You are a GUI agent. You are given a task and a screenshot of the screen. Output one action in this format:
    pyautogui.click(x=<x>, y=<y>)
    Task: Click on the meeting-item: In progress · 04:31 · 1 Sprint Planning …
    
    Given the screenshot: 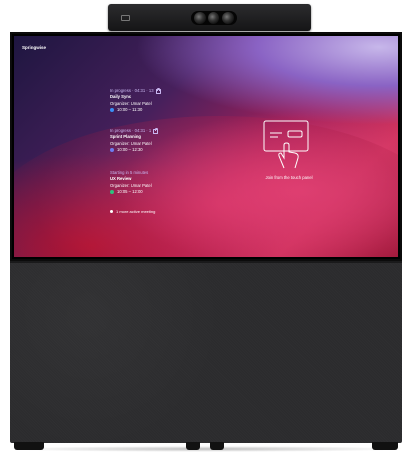 What is the action you would take?
    pyautogui.click(x=170, y=140)
    